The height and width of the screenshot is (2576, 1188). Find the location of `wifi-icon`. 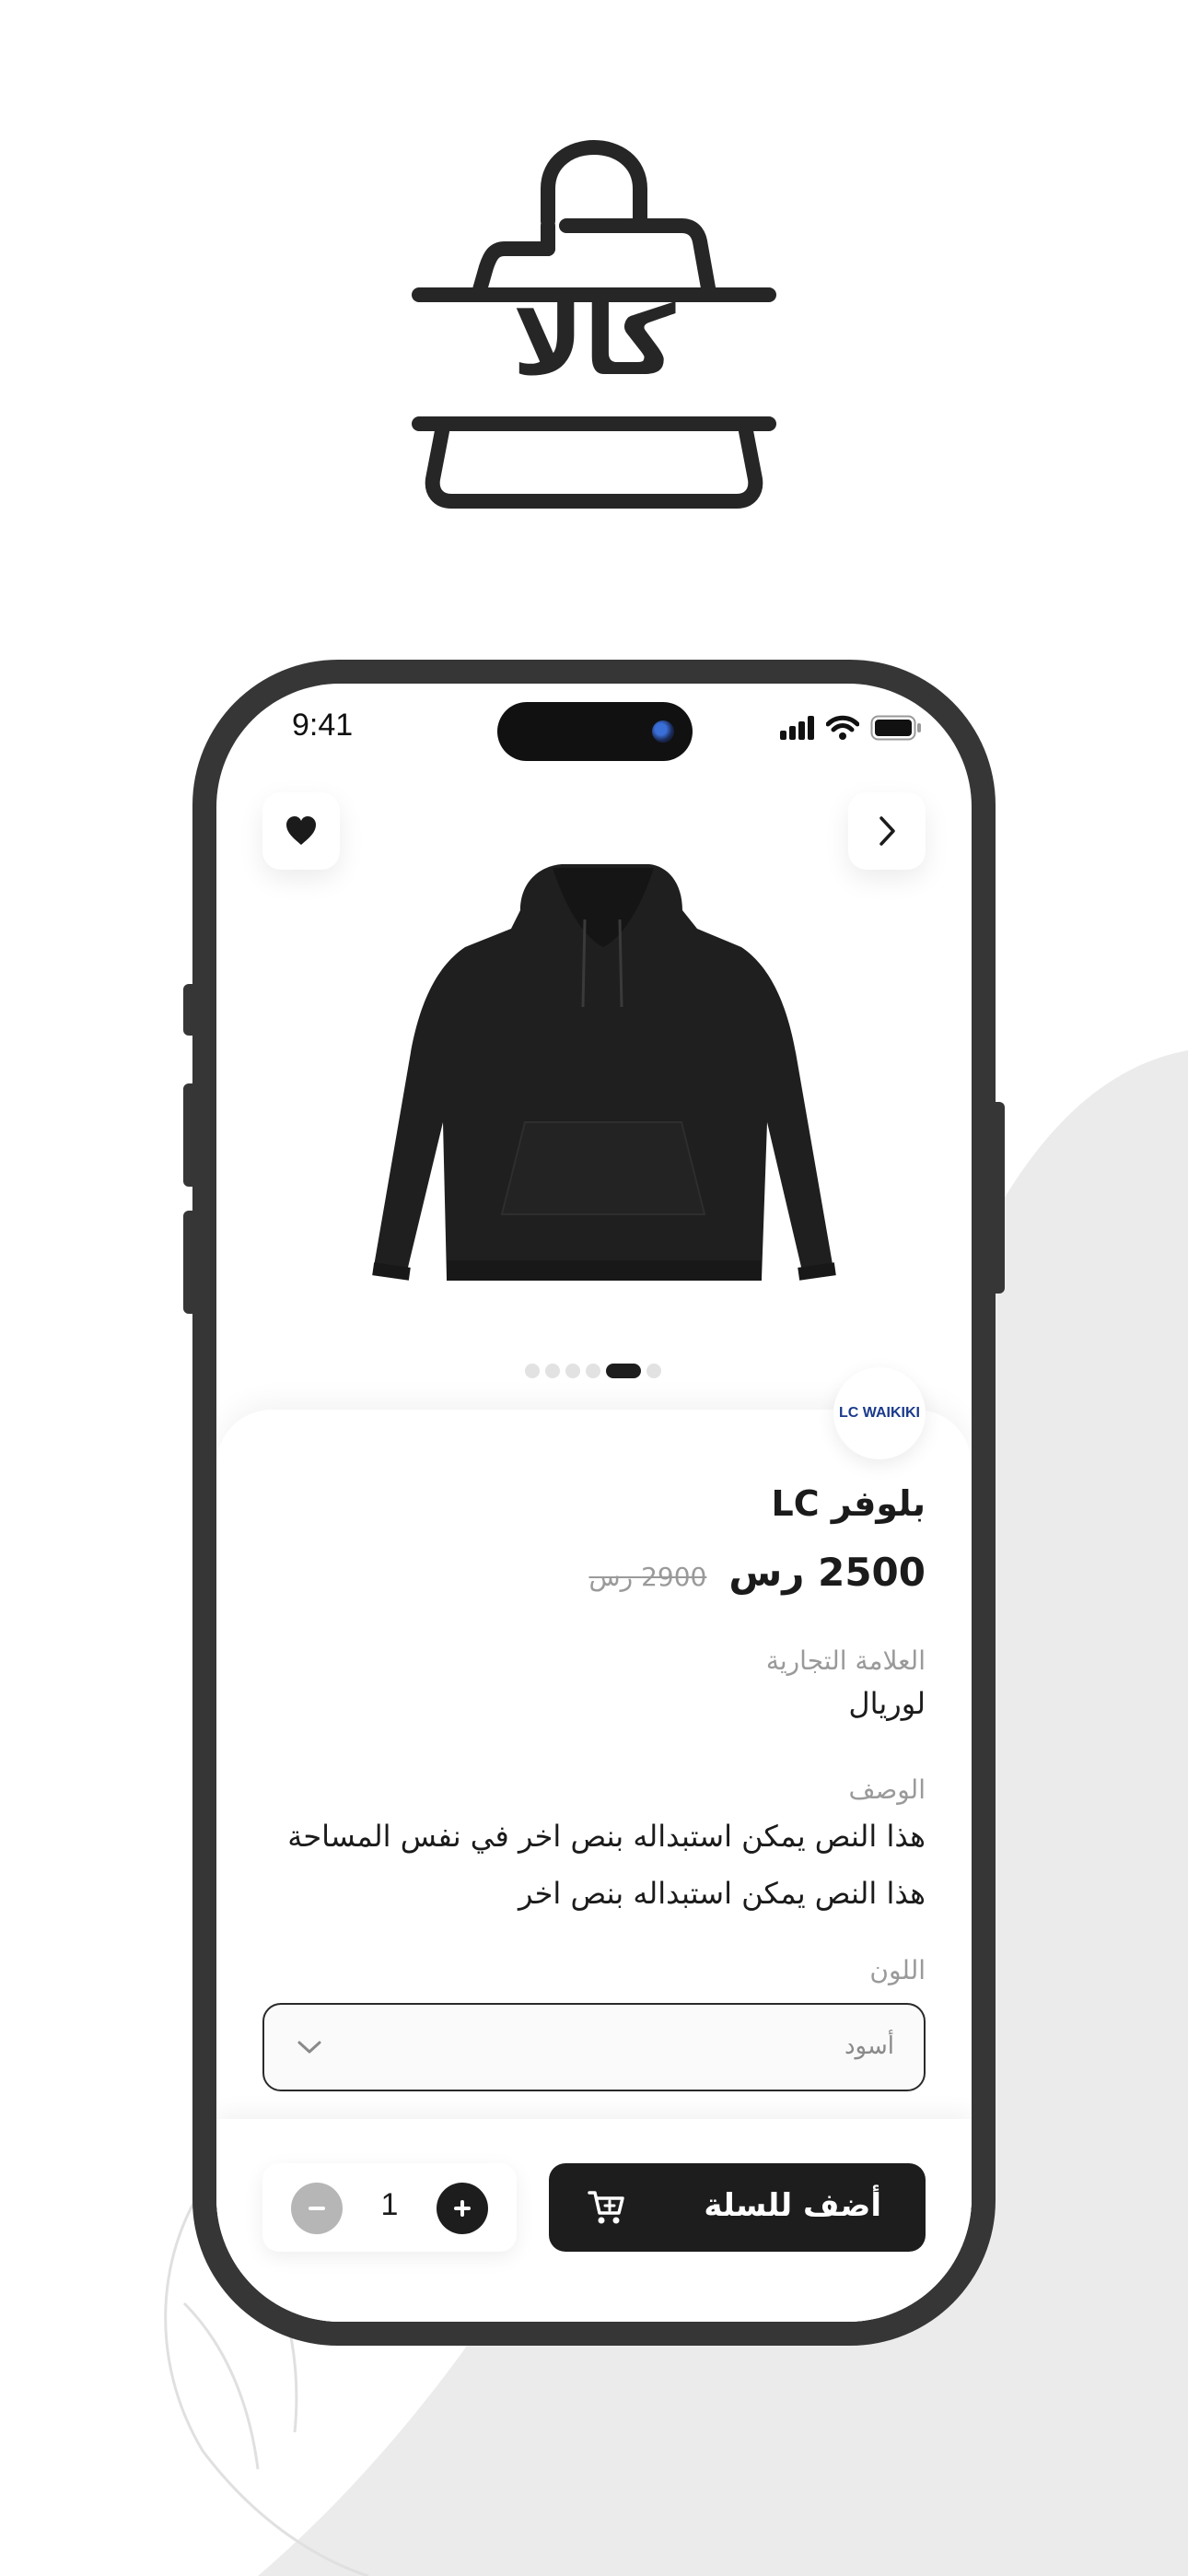

wifi-icon is located at coordinates (842, 727).